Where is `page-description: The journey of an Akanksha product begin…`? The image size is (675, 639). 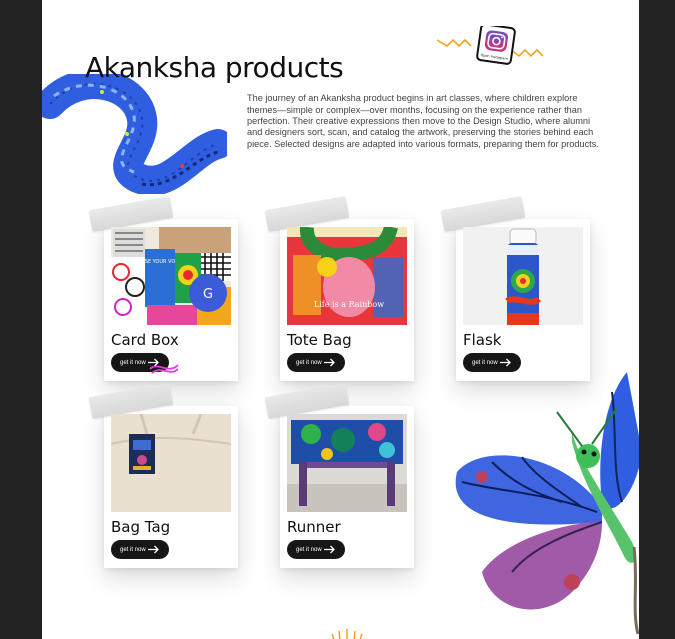 page-description: The journey of an Akanksha product begin… is located at coordinates (423, 121).